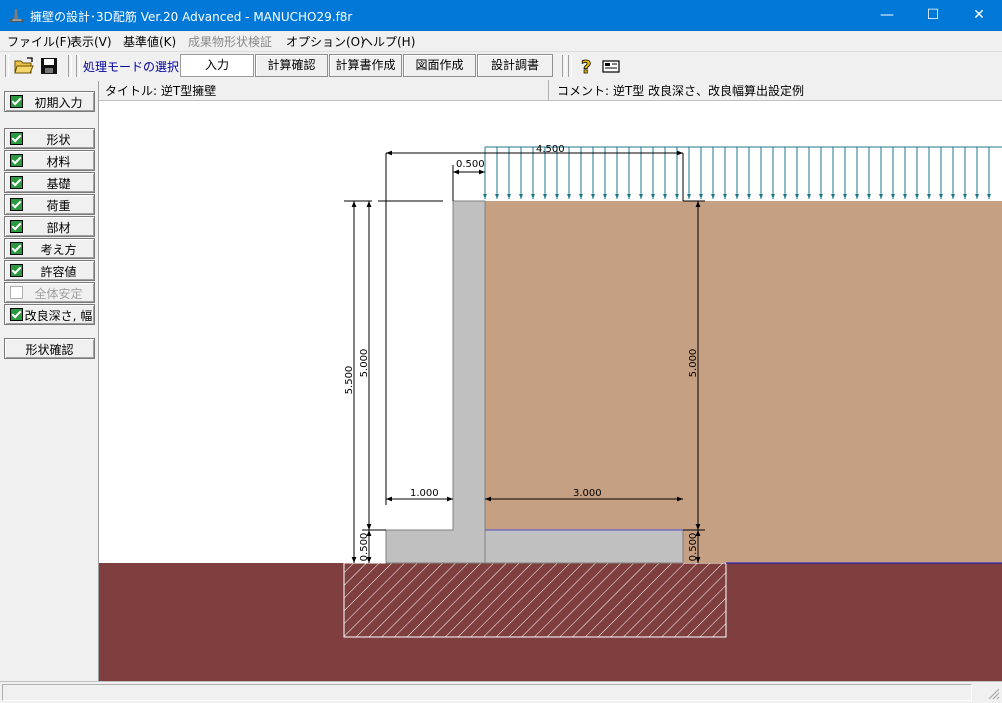 This screenshot has height=703, width=1002. Describe the element at coordinates (291, 65) in the screenshot. I see `mode-calc-check-button: 計算確認` at that location.